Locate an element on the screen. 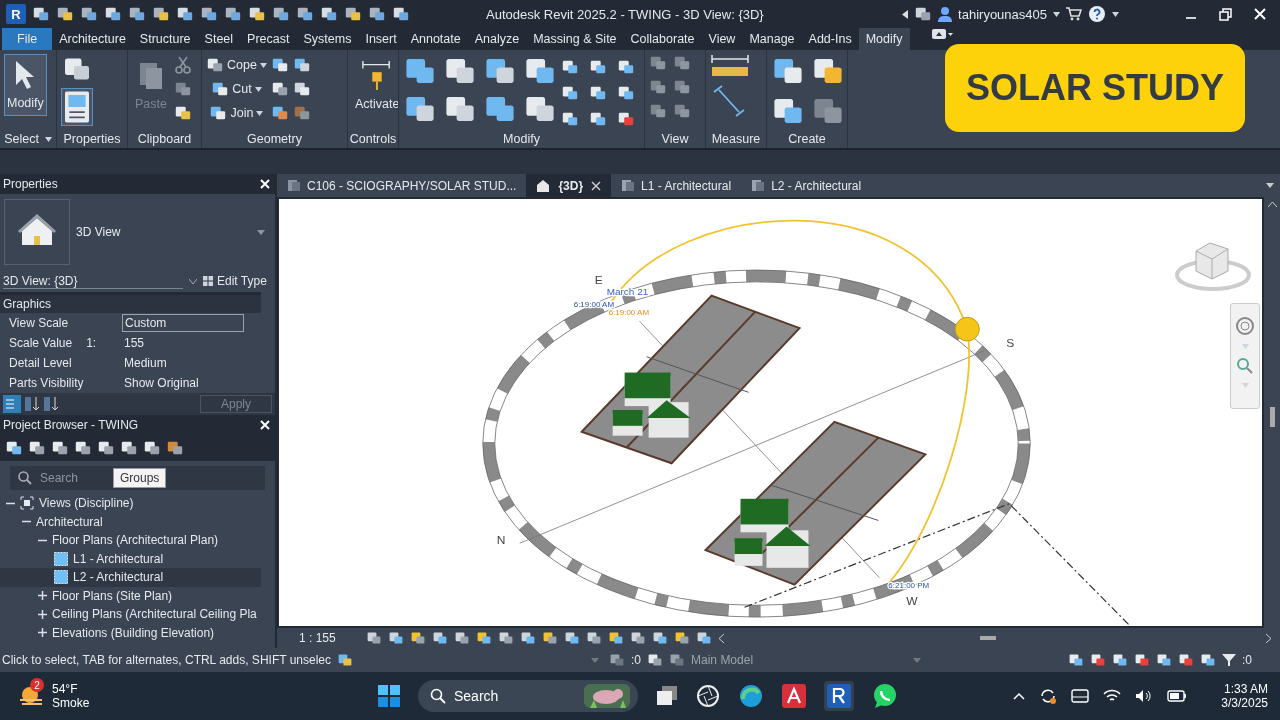  type-selector: 3D View is located at coordinates (137, 232).